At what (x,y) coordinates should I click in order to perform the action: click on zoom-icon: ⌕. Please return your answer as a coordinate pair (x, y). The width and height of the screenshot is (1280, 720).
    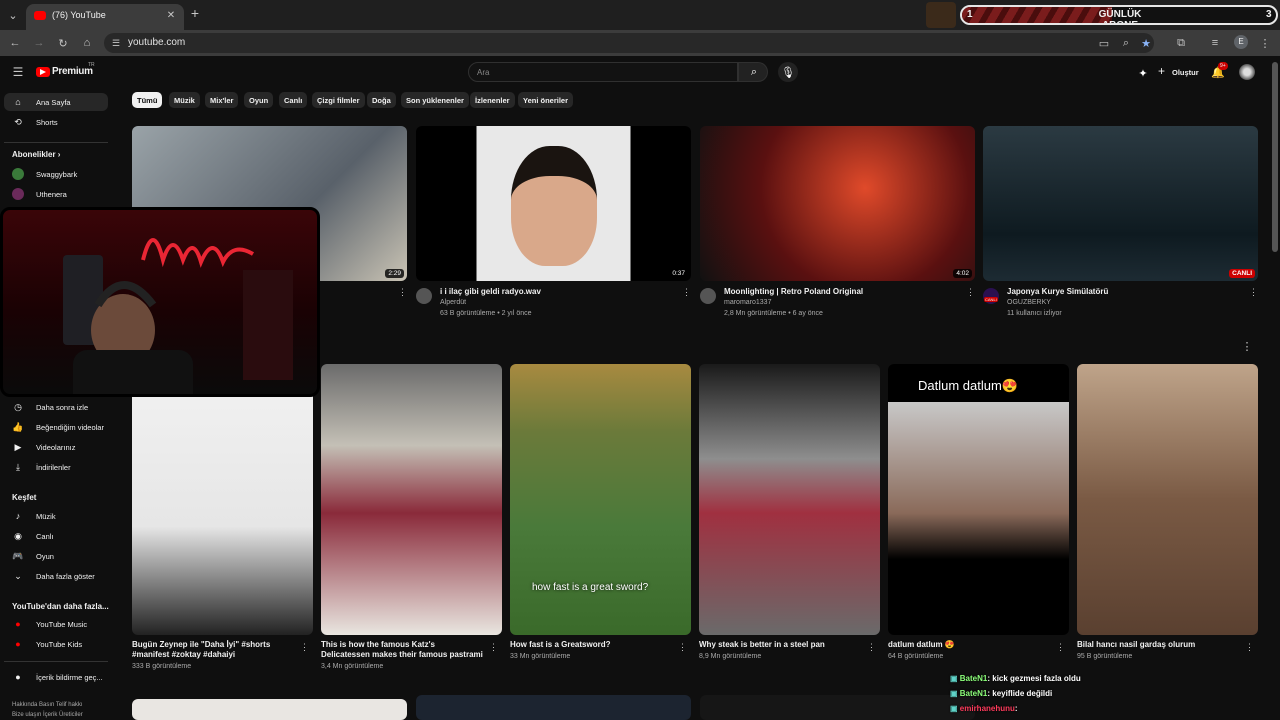
    Looking at the image, I should click on (1126, 43).